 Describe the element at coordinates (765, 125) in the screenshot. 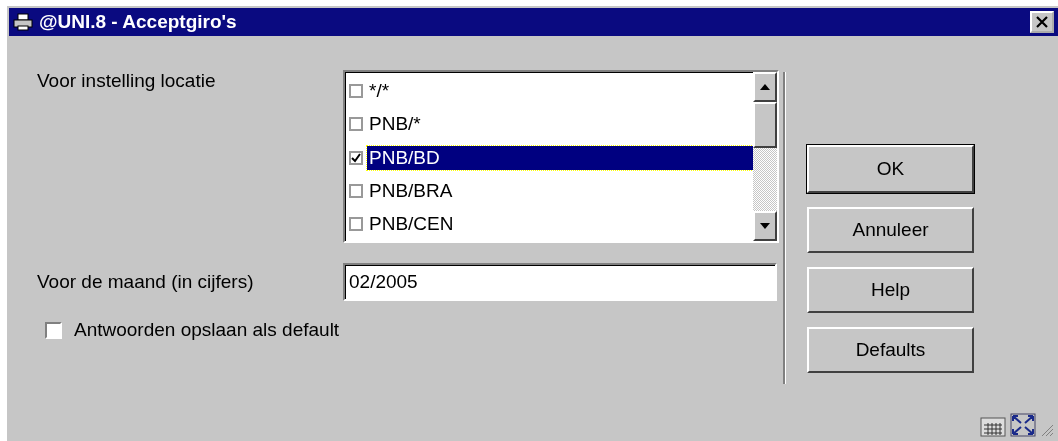

I see `scroll-thumb` at that location.